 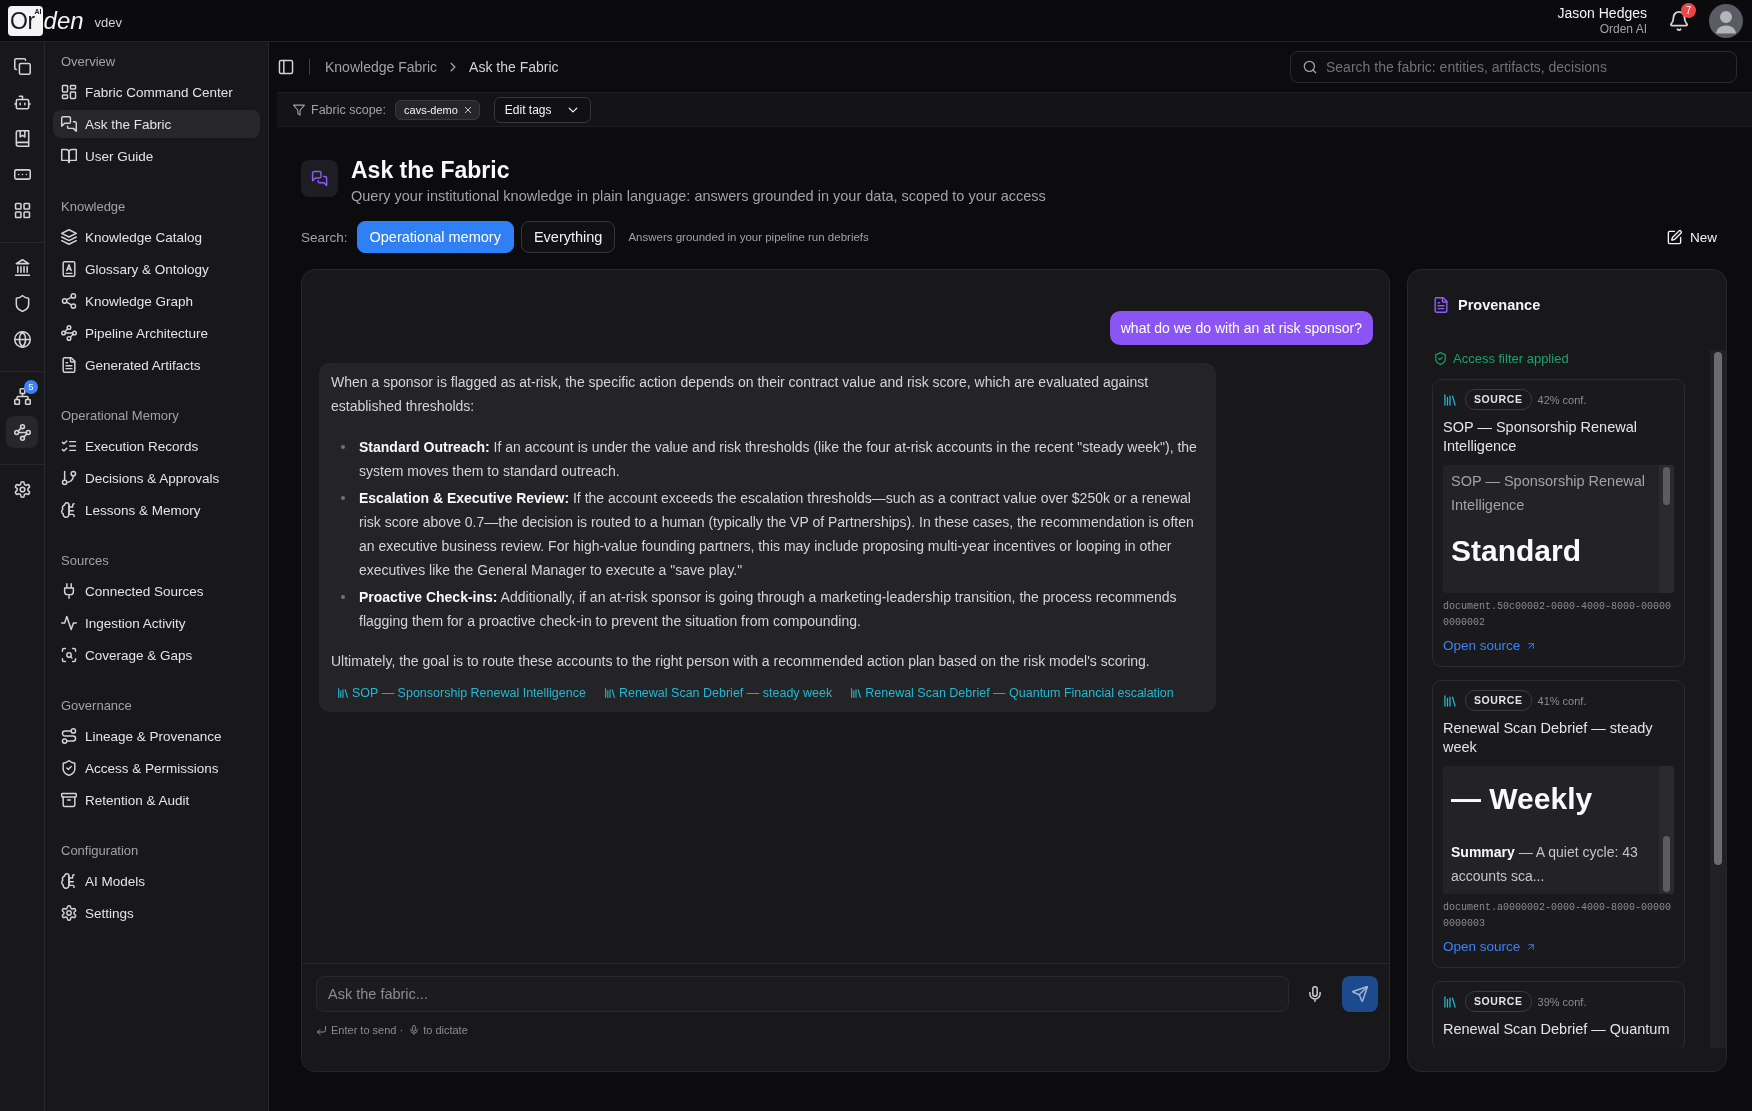 What do you see at coordinates (156, 92) in the screenshot?
I see `sidebar-item: Fabric Command Center` at bounding box center [156, 92].